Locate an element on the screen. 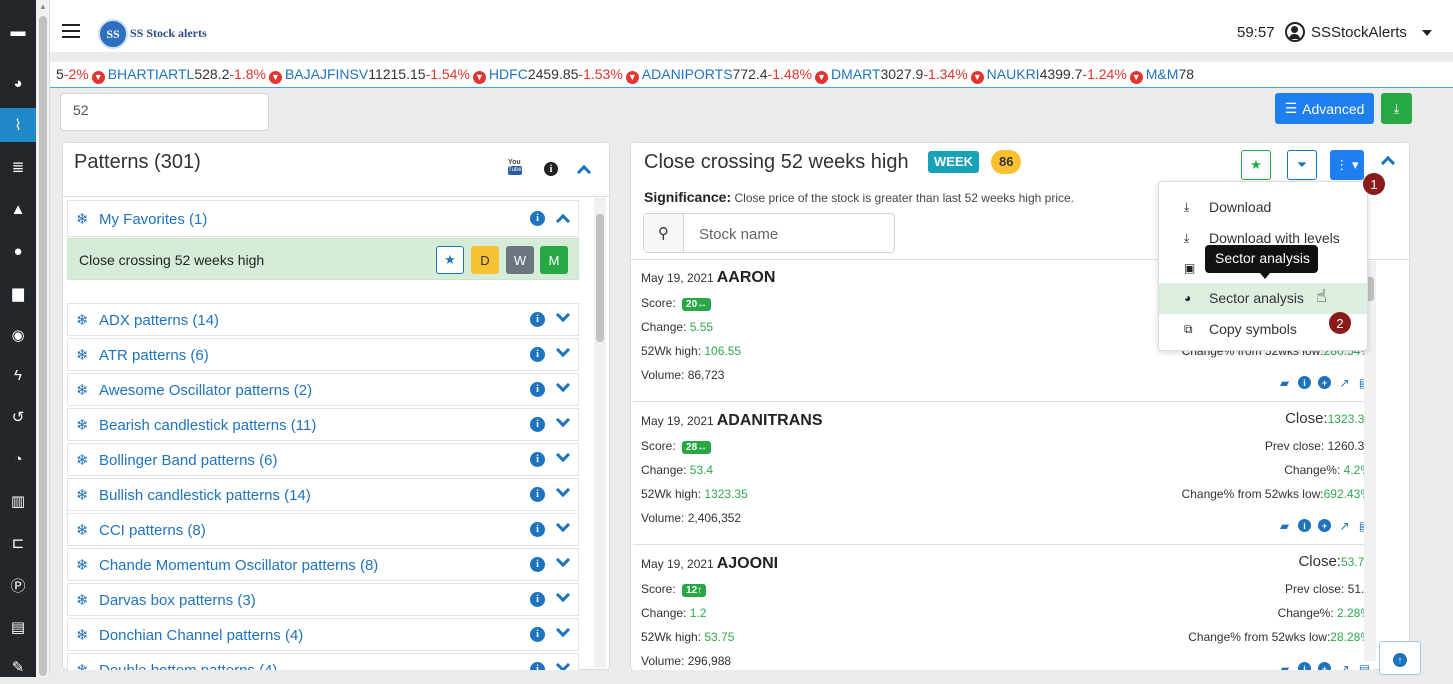 The height and width of the screenshot is (684, 1453). chart-icon: ⌇ is located at coordinates (18, 125).